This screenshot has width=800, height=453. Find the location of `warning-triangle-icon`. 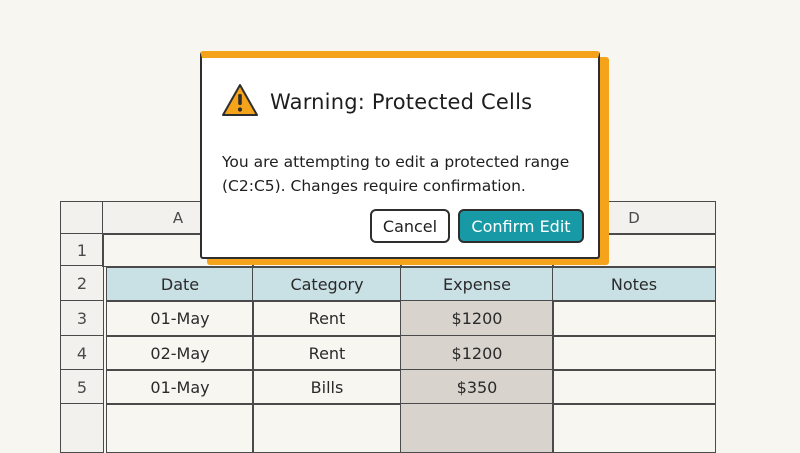

warning-triangle-icon is located at coordinates (240, 100).